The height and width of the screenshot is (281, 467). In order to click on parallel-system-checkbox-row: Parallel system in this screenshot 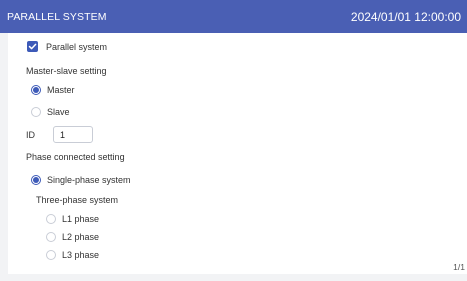, I will do `click(67, 46)`.